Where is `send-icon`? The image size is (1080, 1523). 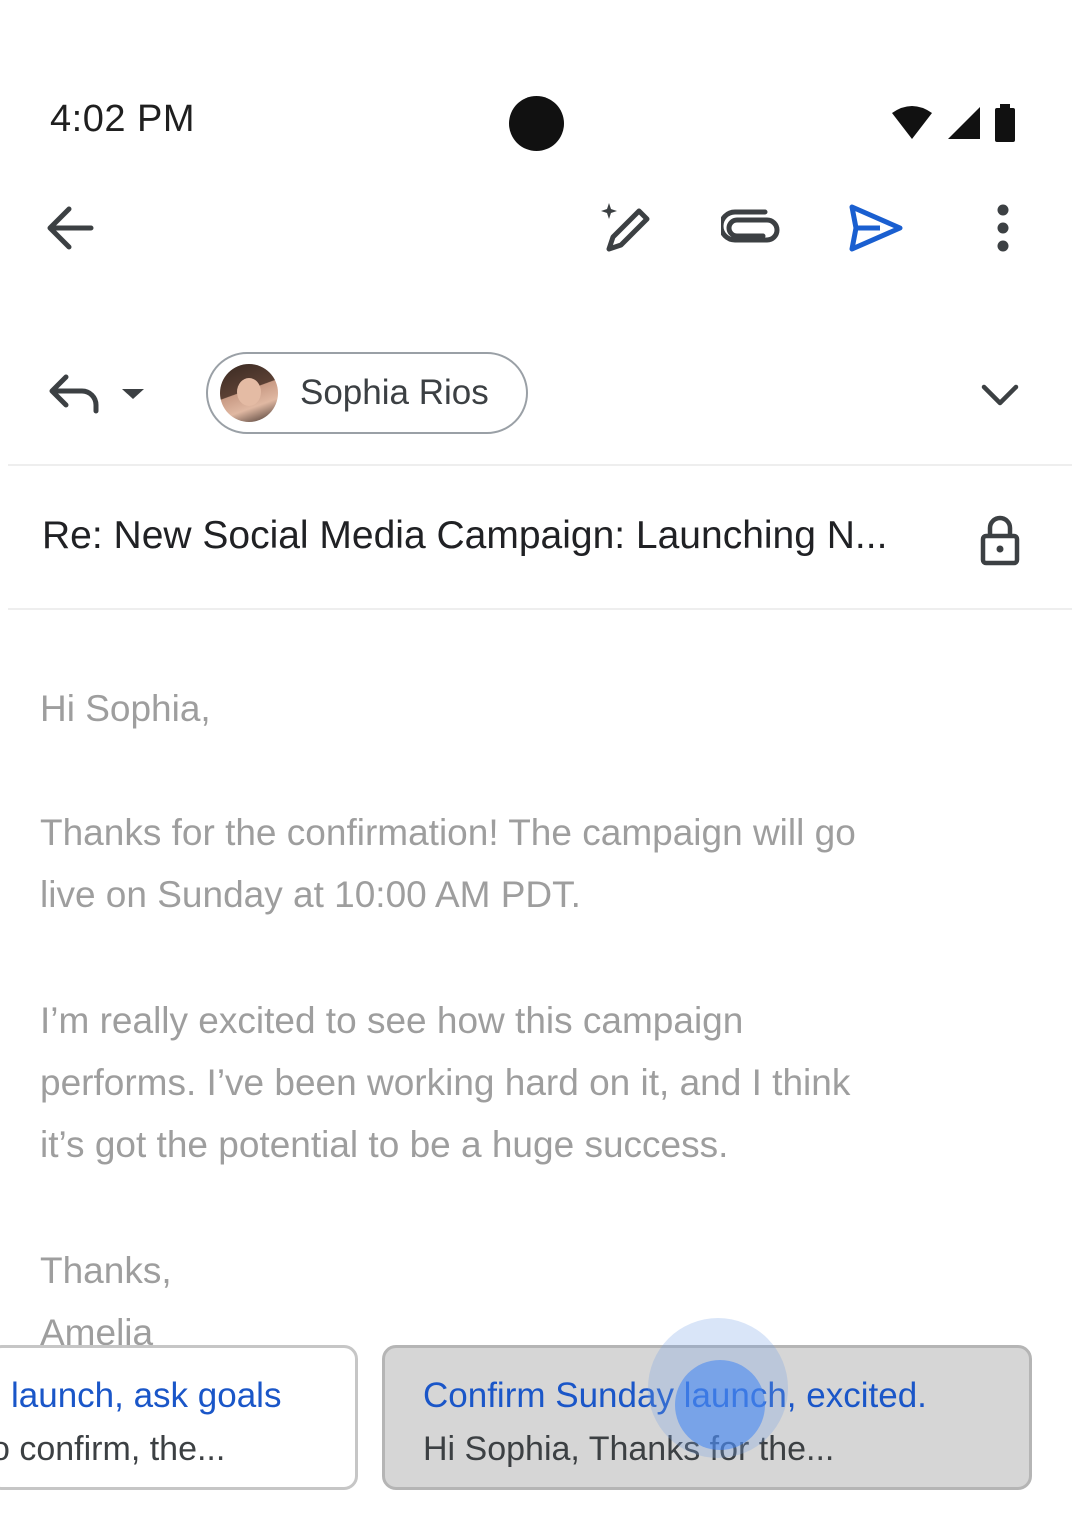 send-icon is located at coordinates (876, 228).